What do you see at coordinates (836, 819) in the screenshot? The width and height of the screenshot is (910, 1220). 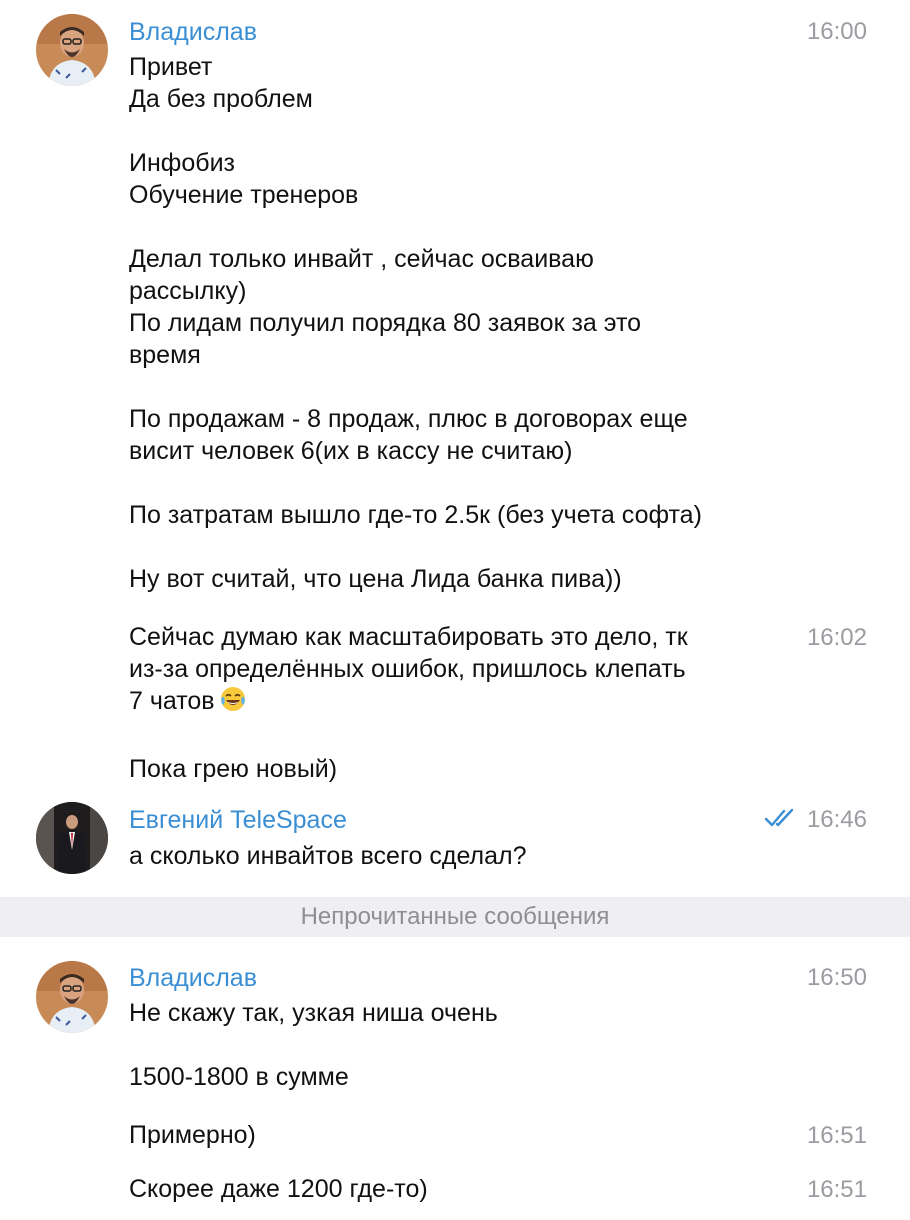 I see `message-time: 16:46` at bounding box center [836, 819].